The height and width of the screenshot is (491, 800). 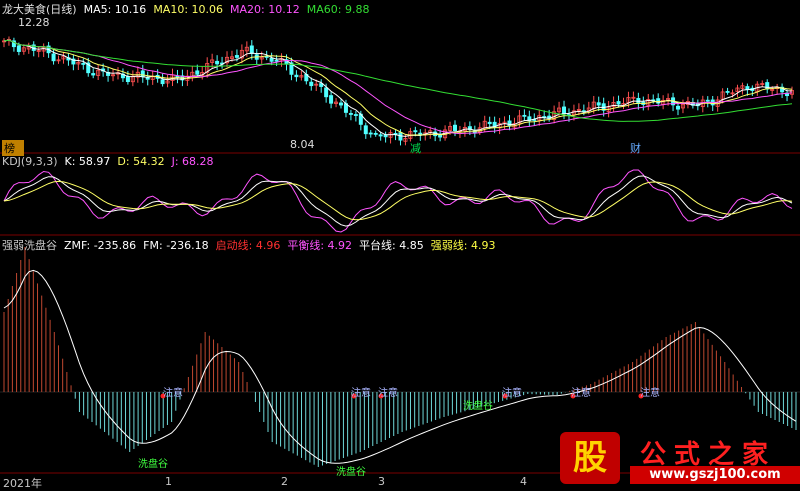 I want to click on axis-tick-label: 1, so click(x=172, y=481).